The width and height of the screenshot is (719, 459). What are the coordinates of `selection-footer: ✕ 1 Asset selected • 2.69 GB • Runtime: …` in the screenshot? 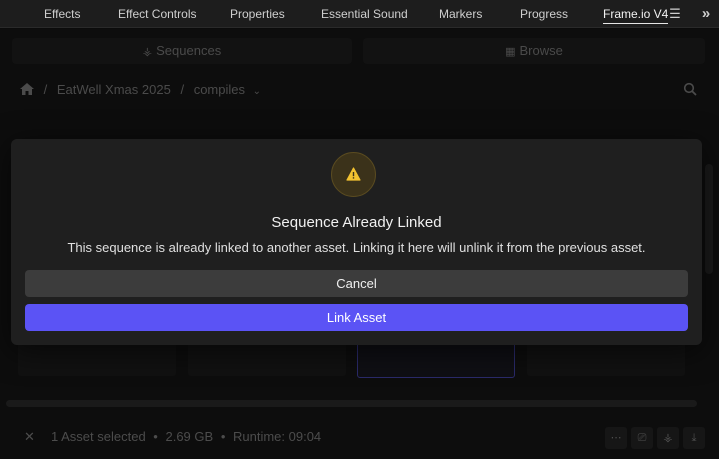 It's located at (359, 440).